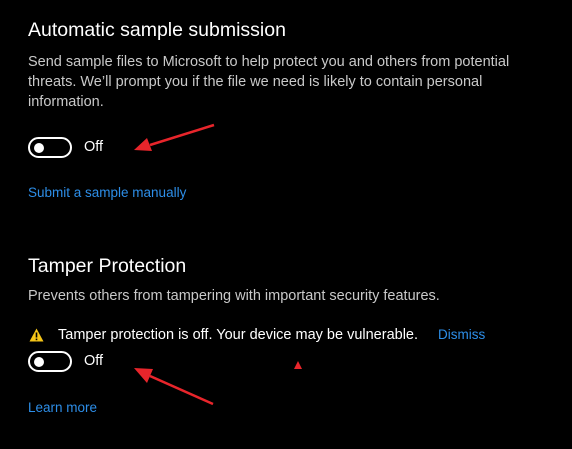 Image resolution: width=572 pixels, height=449 pixels. I want to click on learn-more-link: Learn more, so click(62, 407).